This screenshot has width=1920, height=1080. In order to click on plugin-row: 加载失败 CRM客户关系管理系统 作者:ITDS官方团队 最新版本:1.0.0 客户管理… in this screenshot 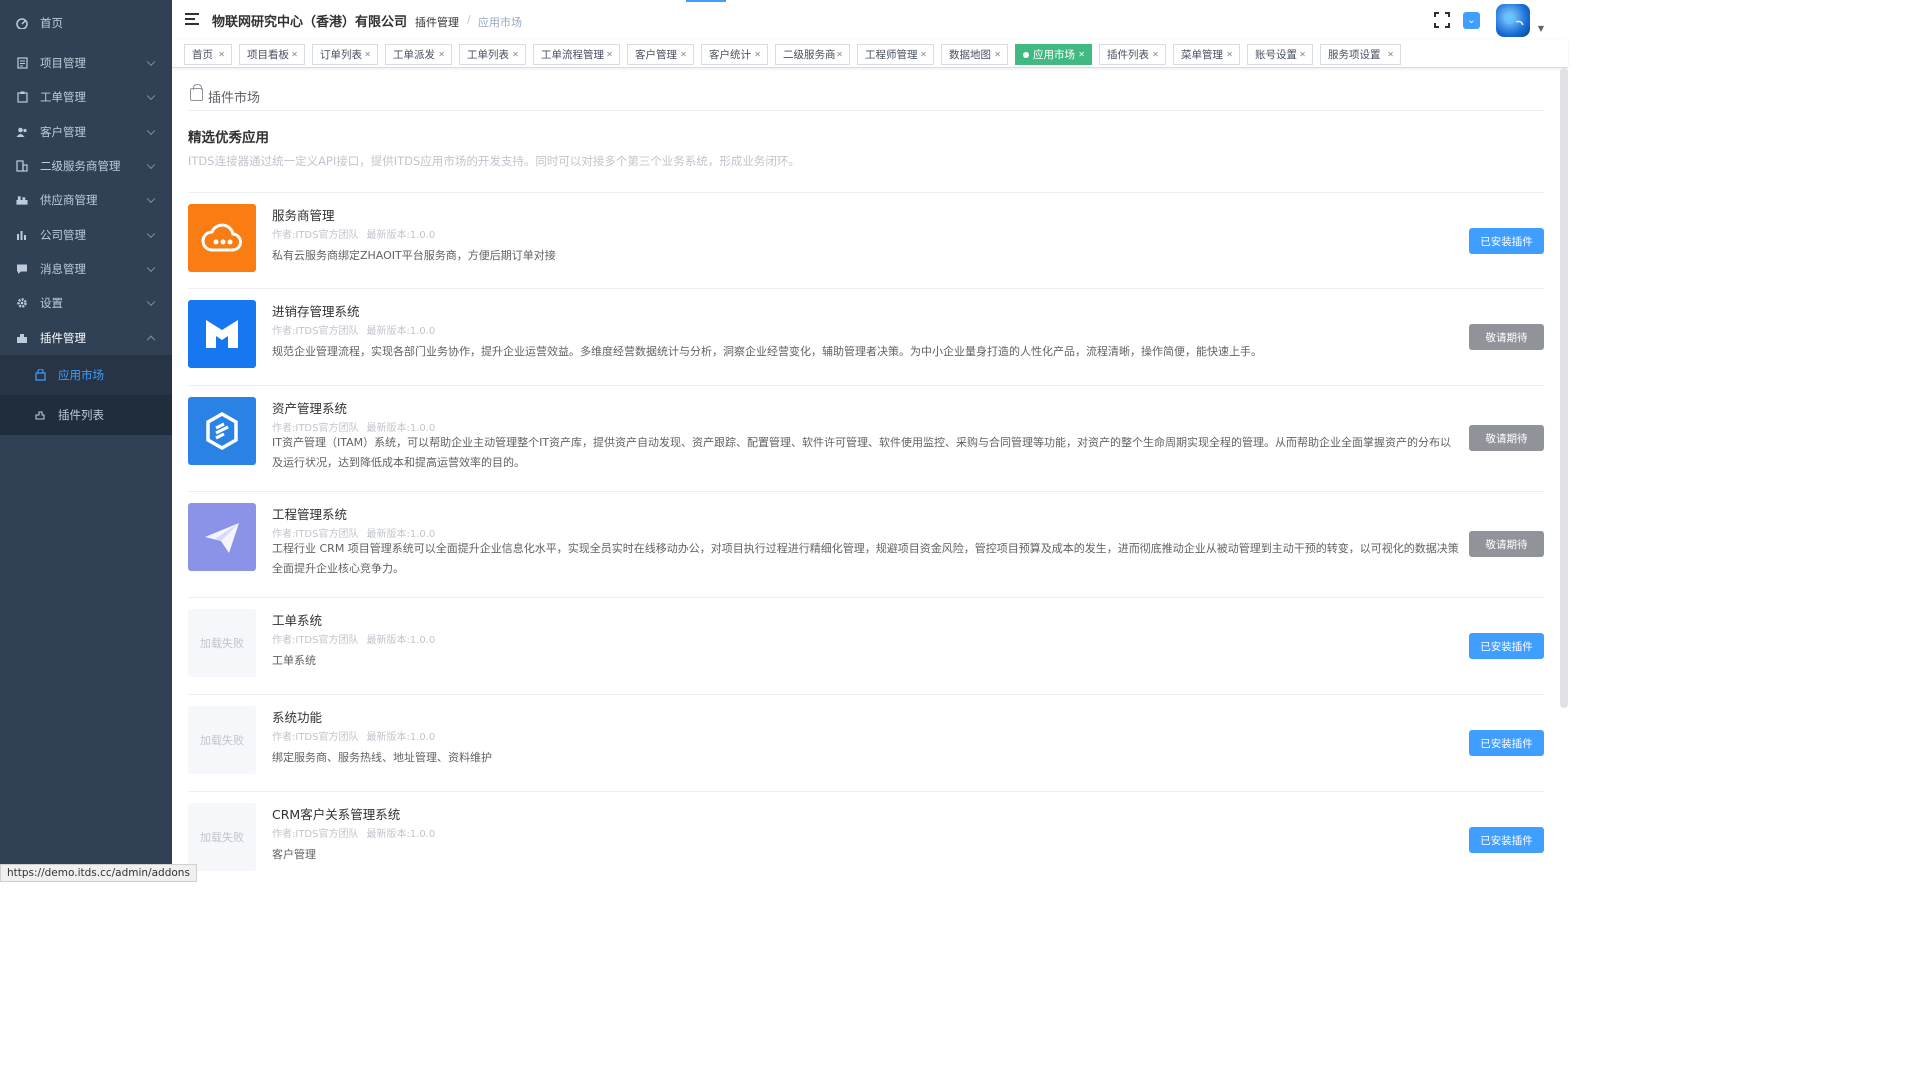, I will do `click(866, 839)`.